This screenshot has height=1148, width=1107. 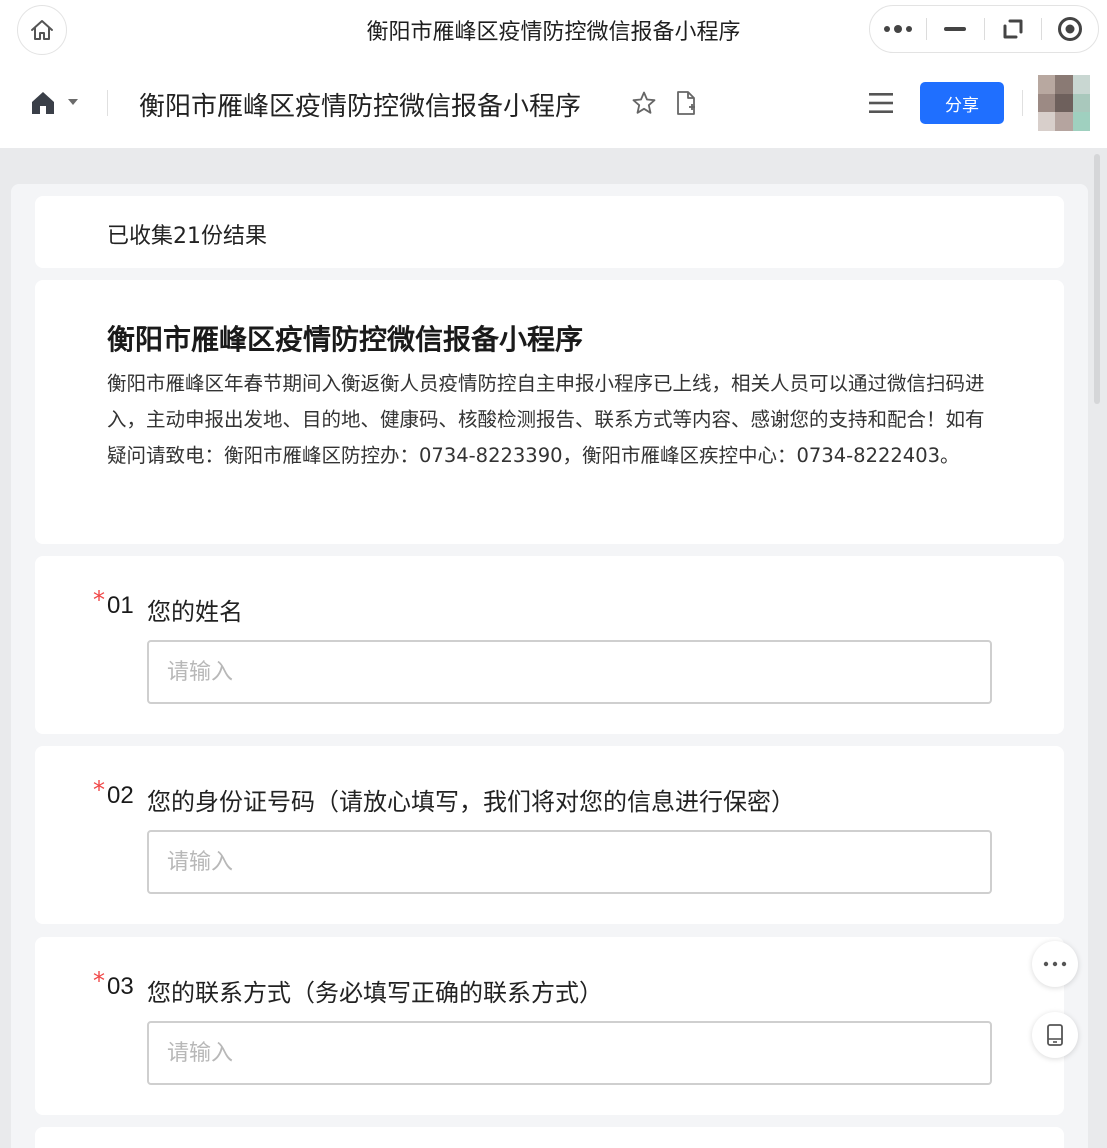 I want to click on mini-program-titlebar: 衡阳市雁峰区疫情防控微信报备小程序, so click(x=553, y=31).